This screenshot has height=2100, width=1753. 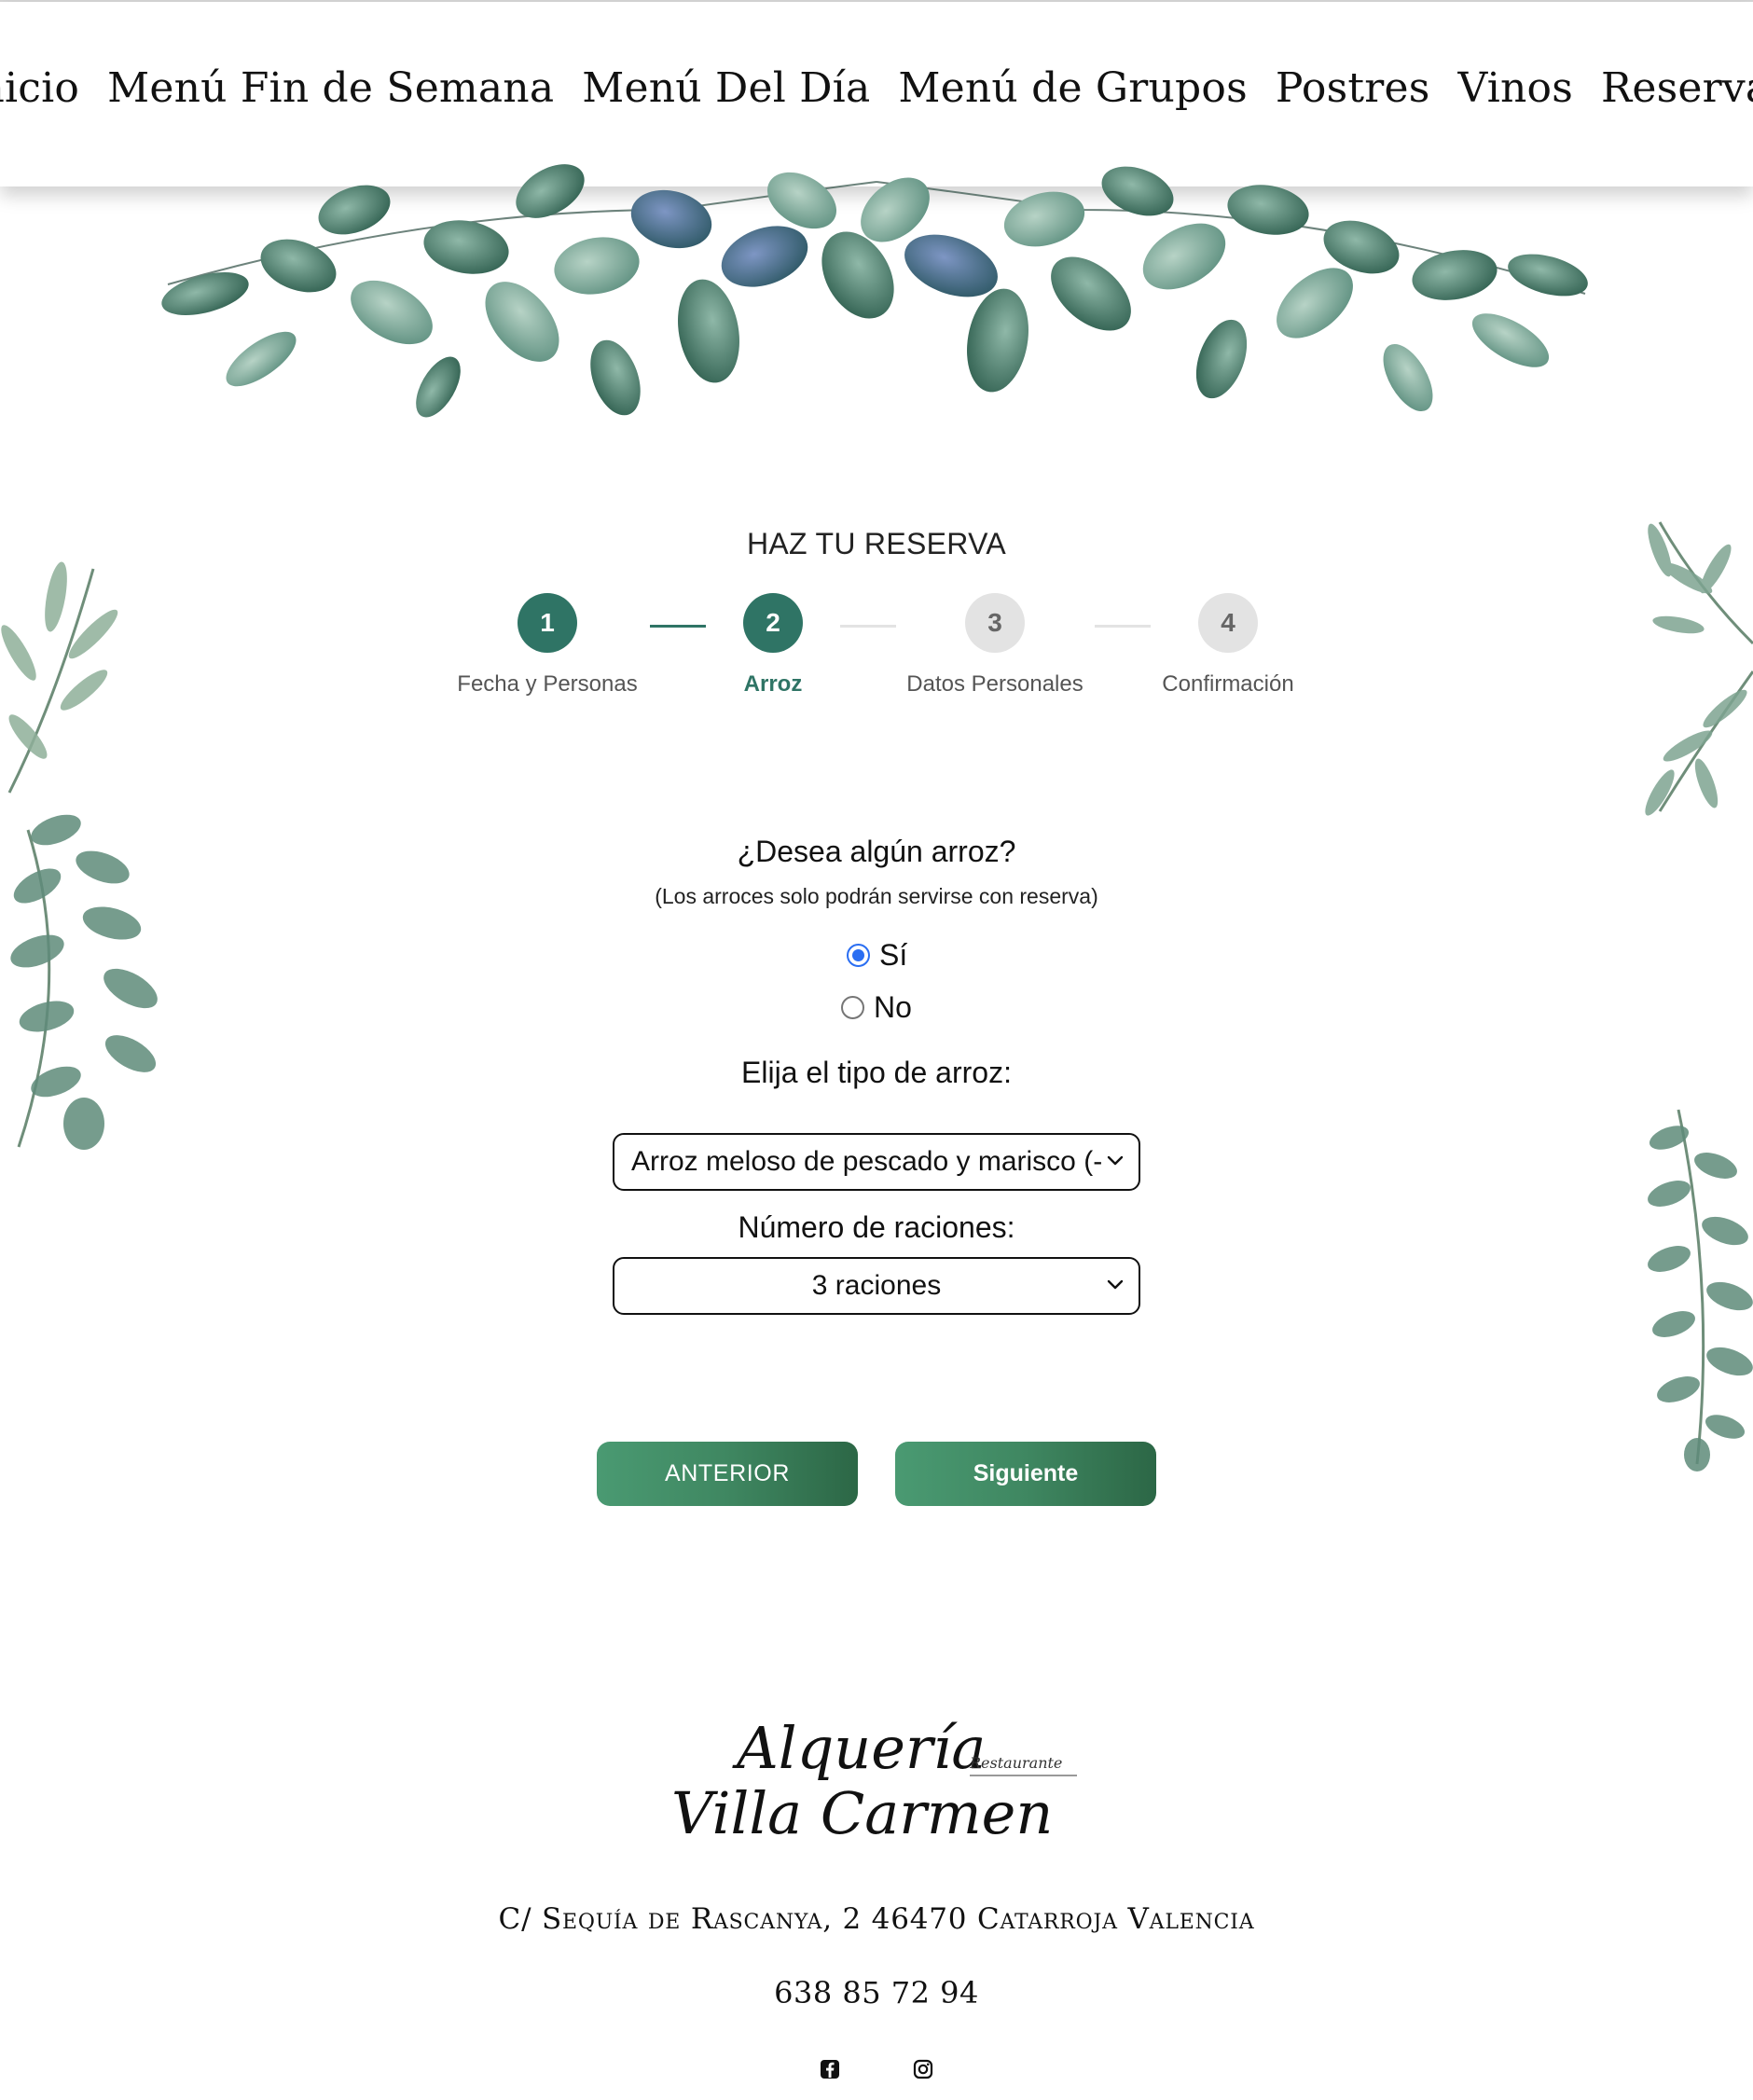 I want to click on instagram-icon, so click(x=923, y=2069).